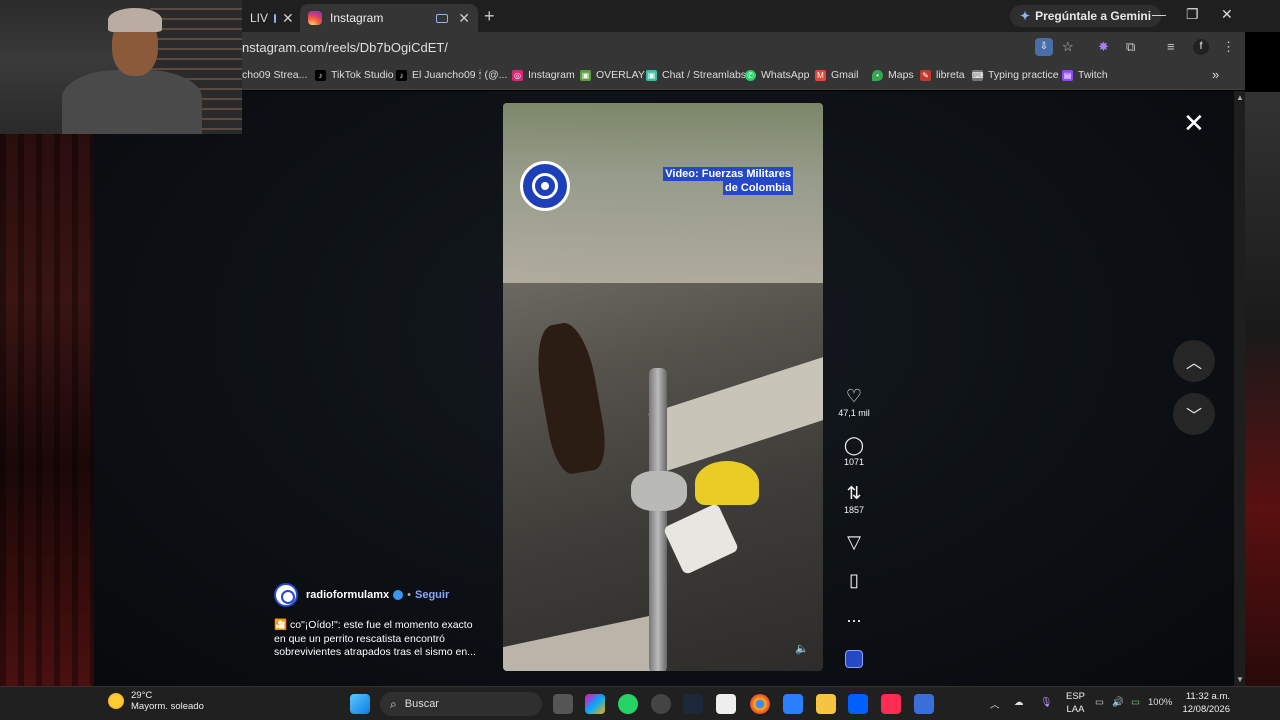 This screenshot has height=720, width=1280. I want to click on gemini-button: ✦ Pregúntale a Gemini, so click(1086, 16).